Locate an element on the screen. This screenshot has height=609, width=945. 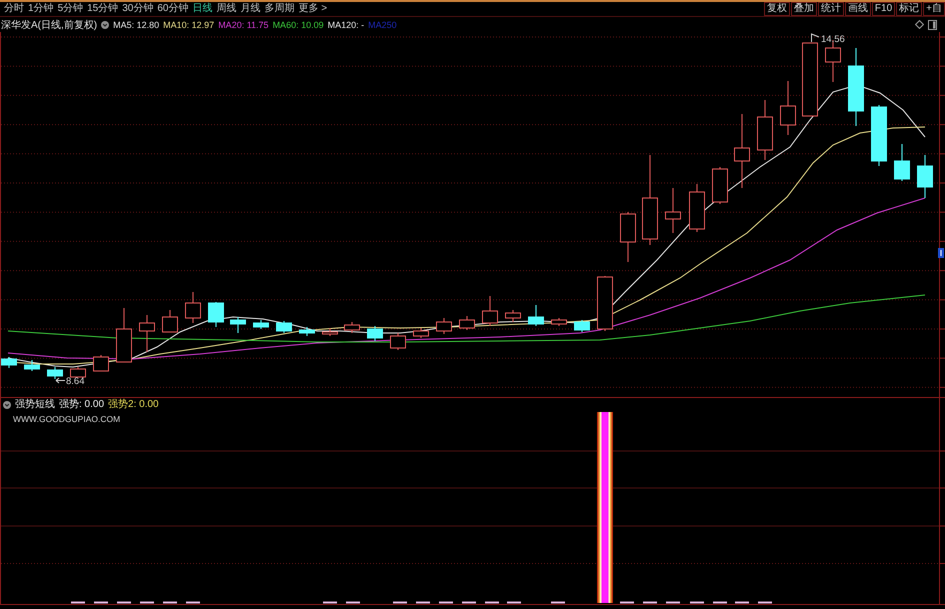
period-tab: 1分钟 is located at coordinates (41, 9).